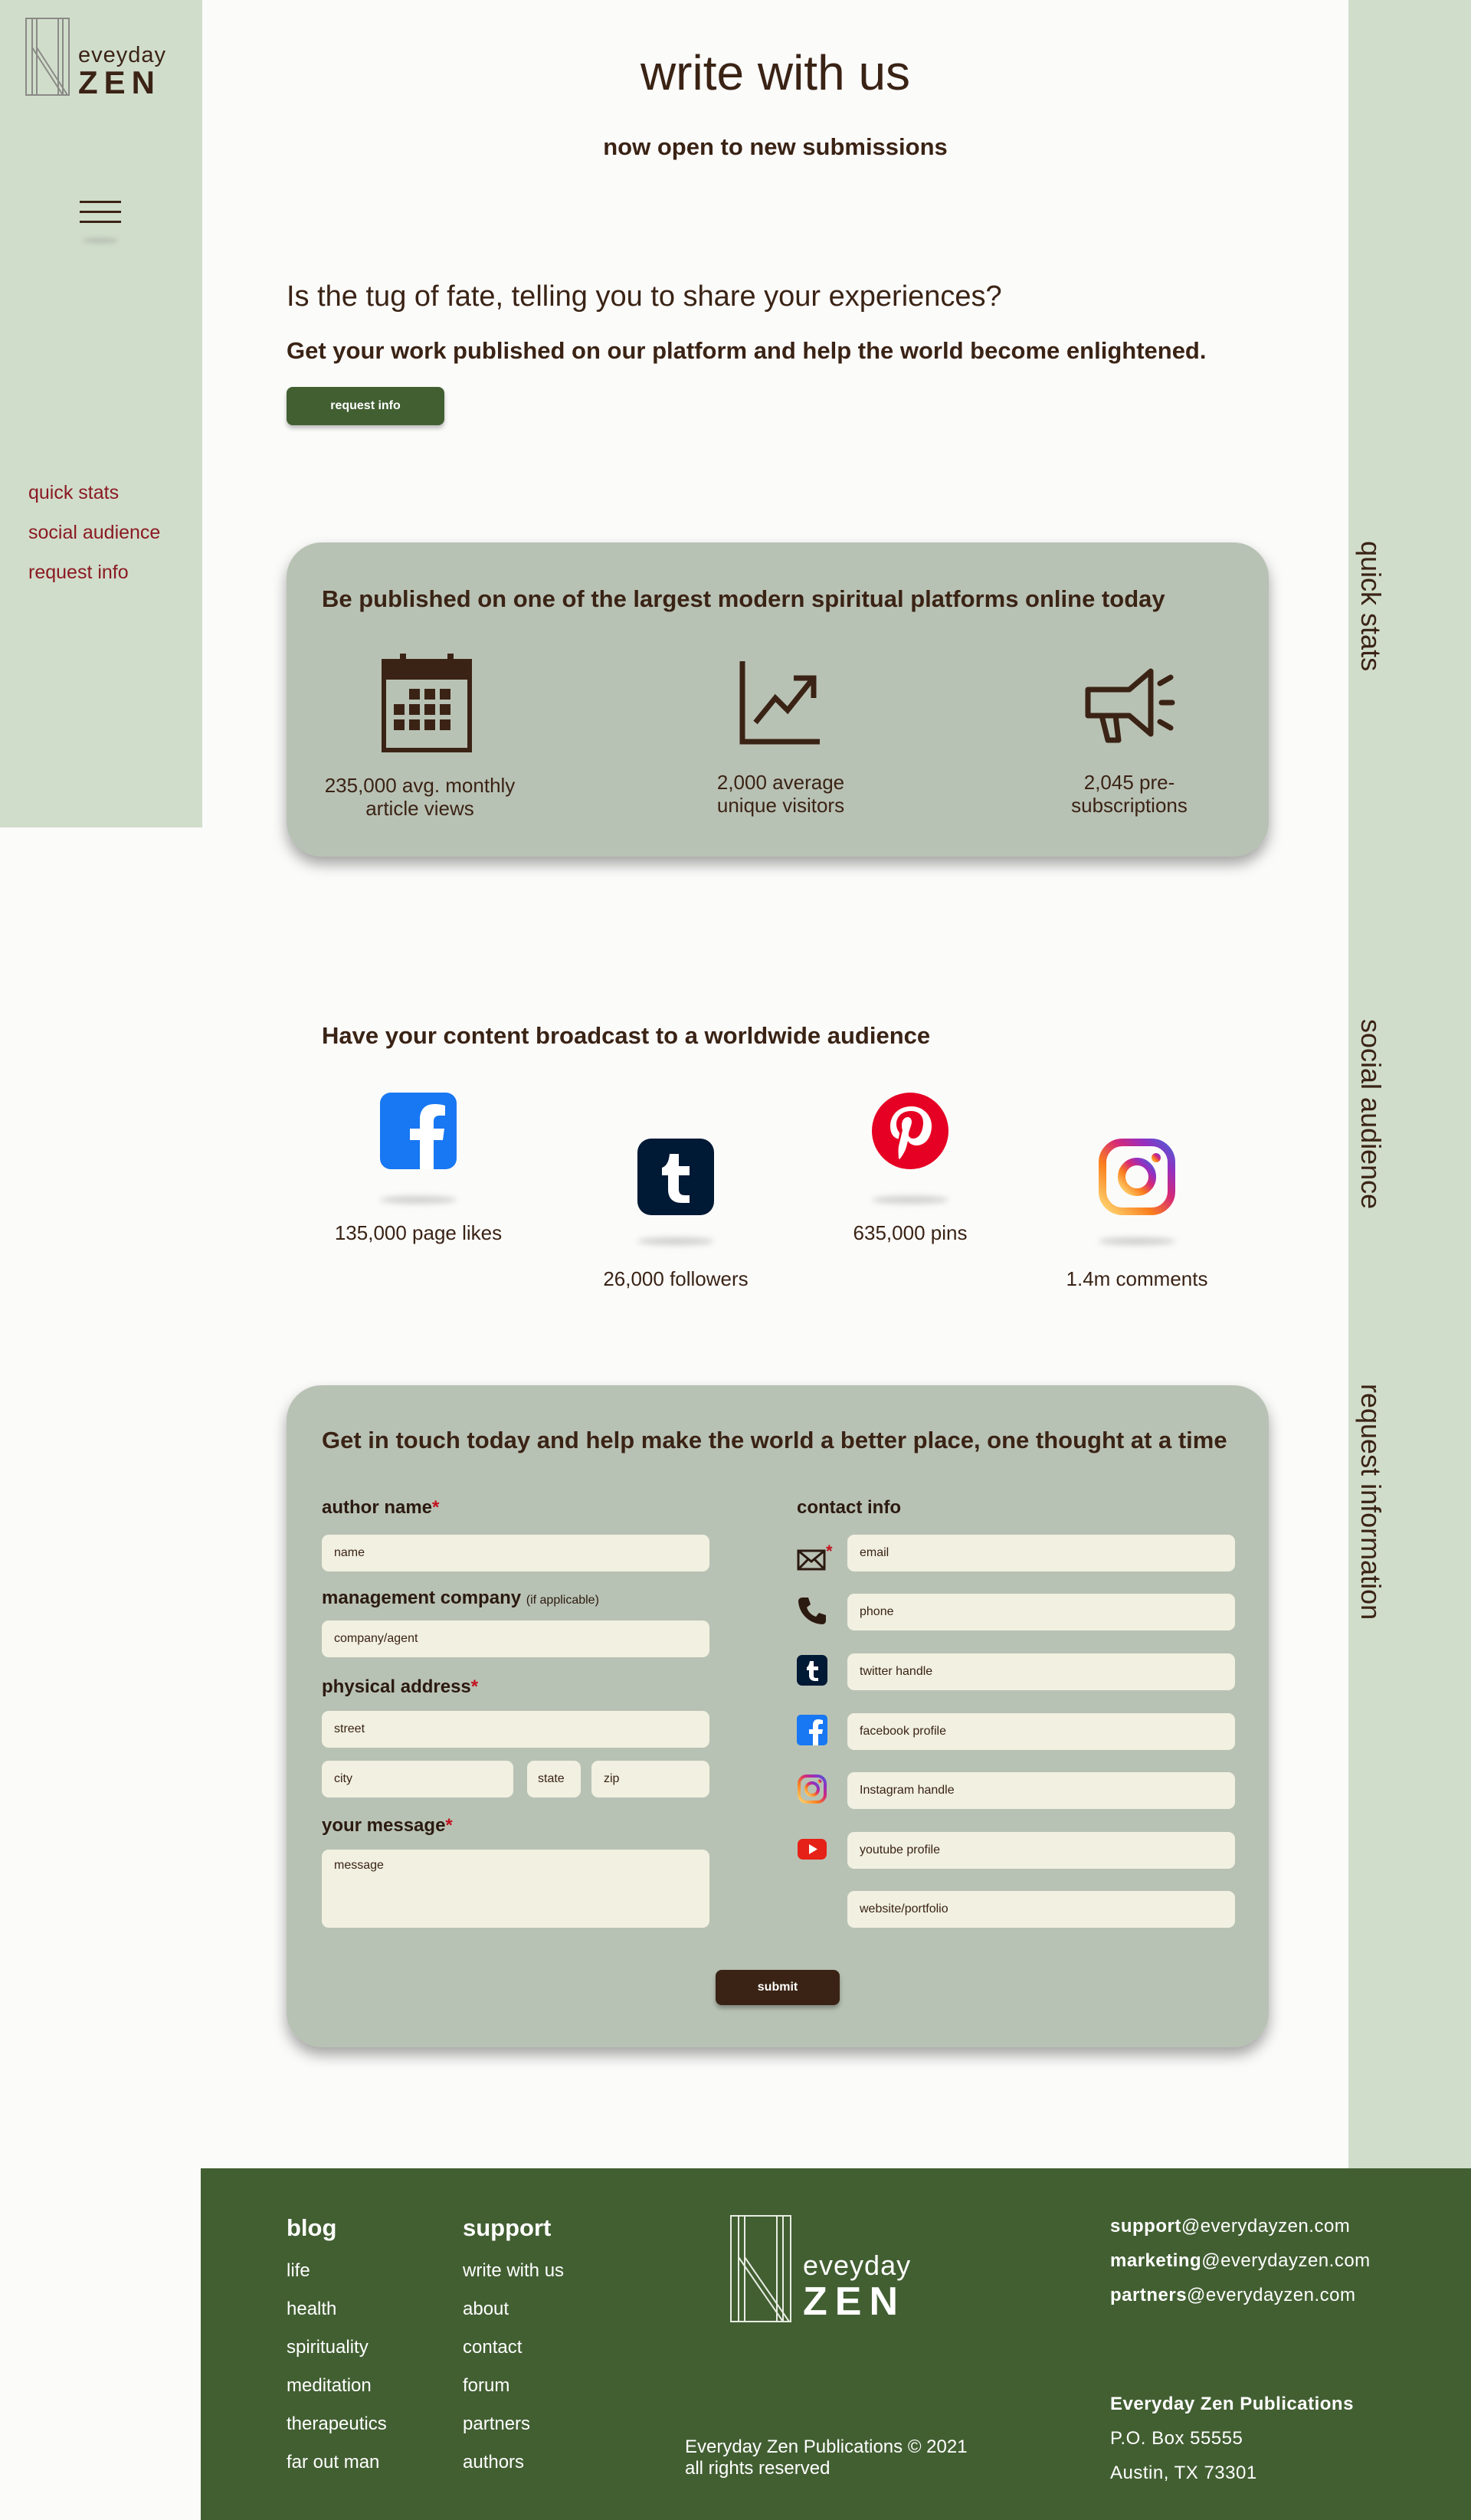  Describe the element at coordinates (515, 1730) in the screenshot. I see `street-input` at that location.